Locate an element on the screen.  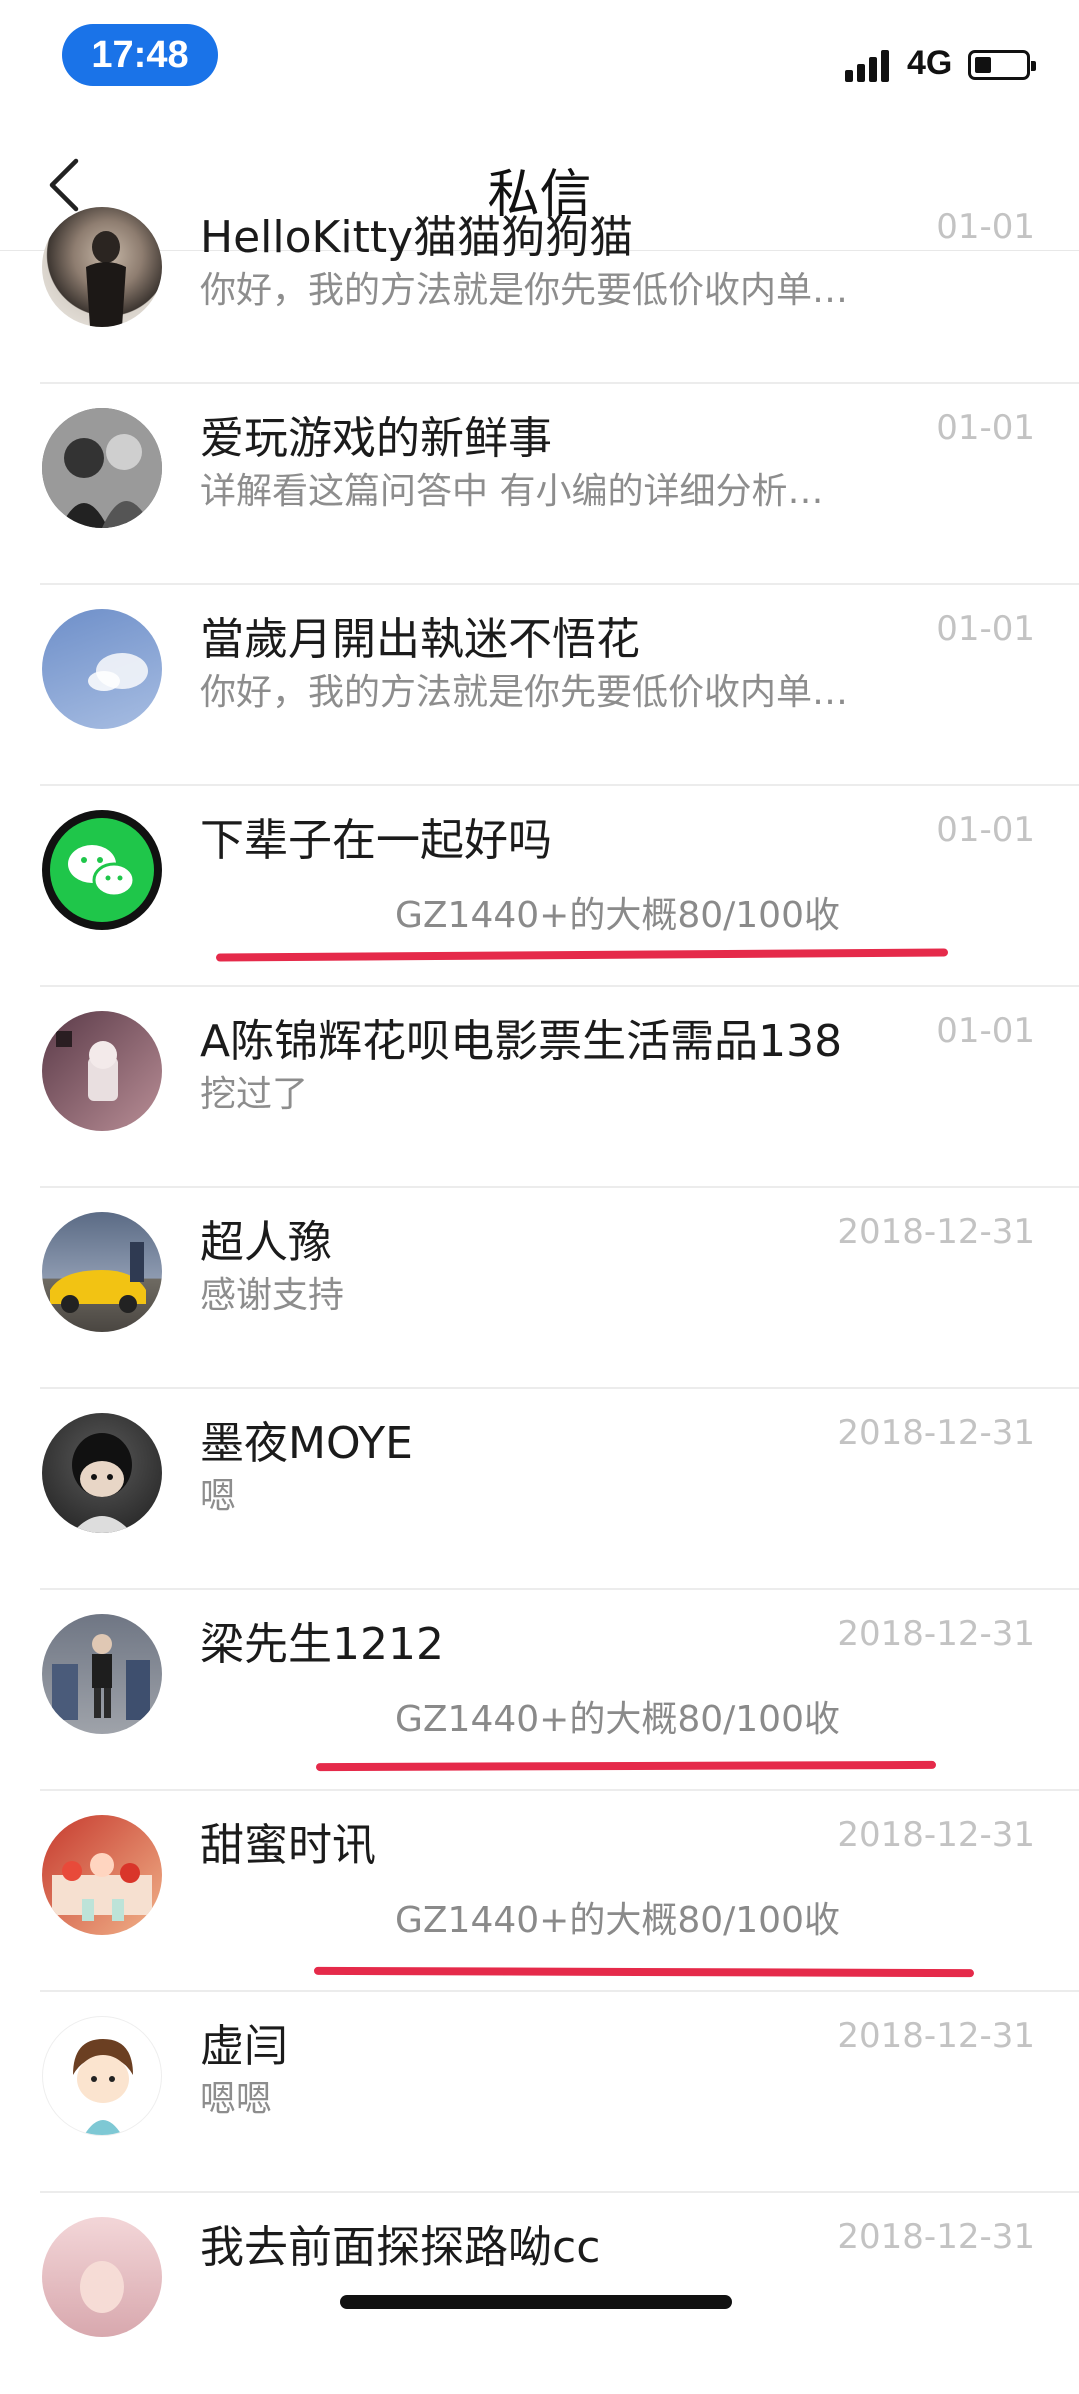
list-item: 爱玩游戏的新鲜事 详解看这篇问答中 有小编的详细分析… 01-01 is located at coordinates (539, 484).